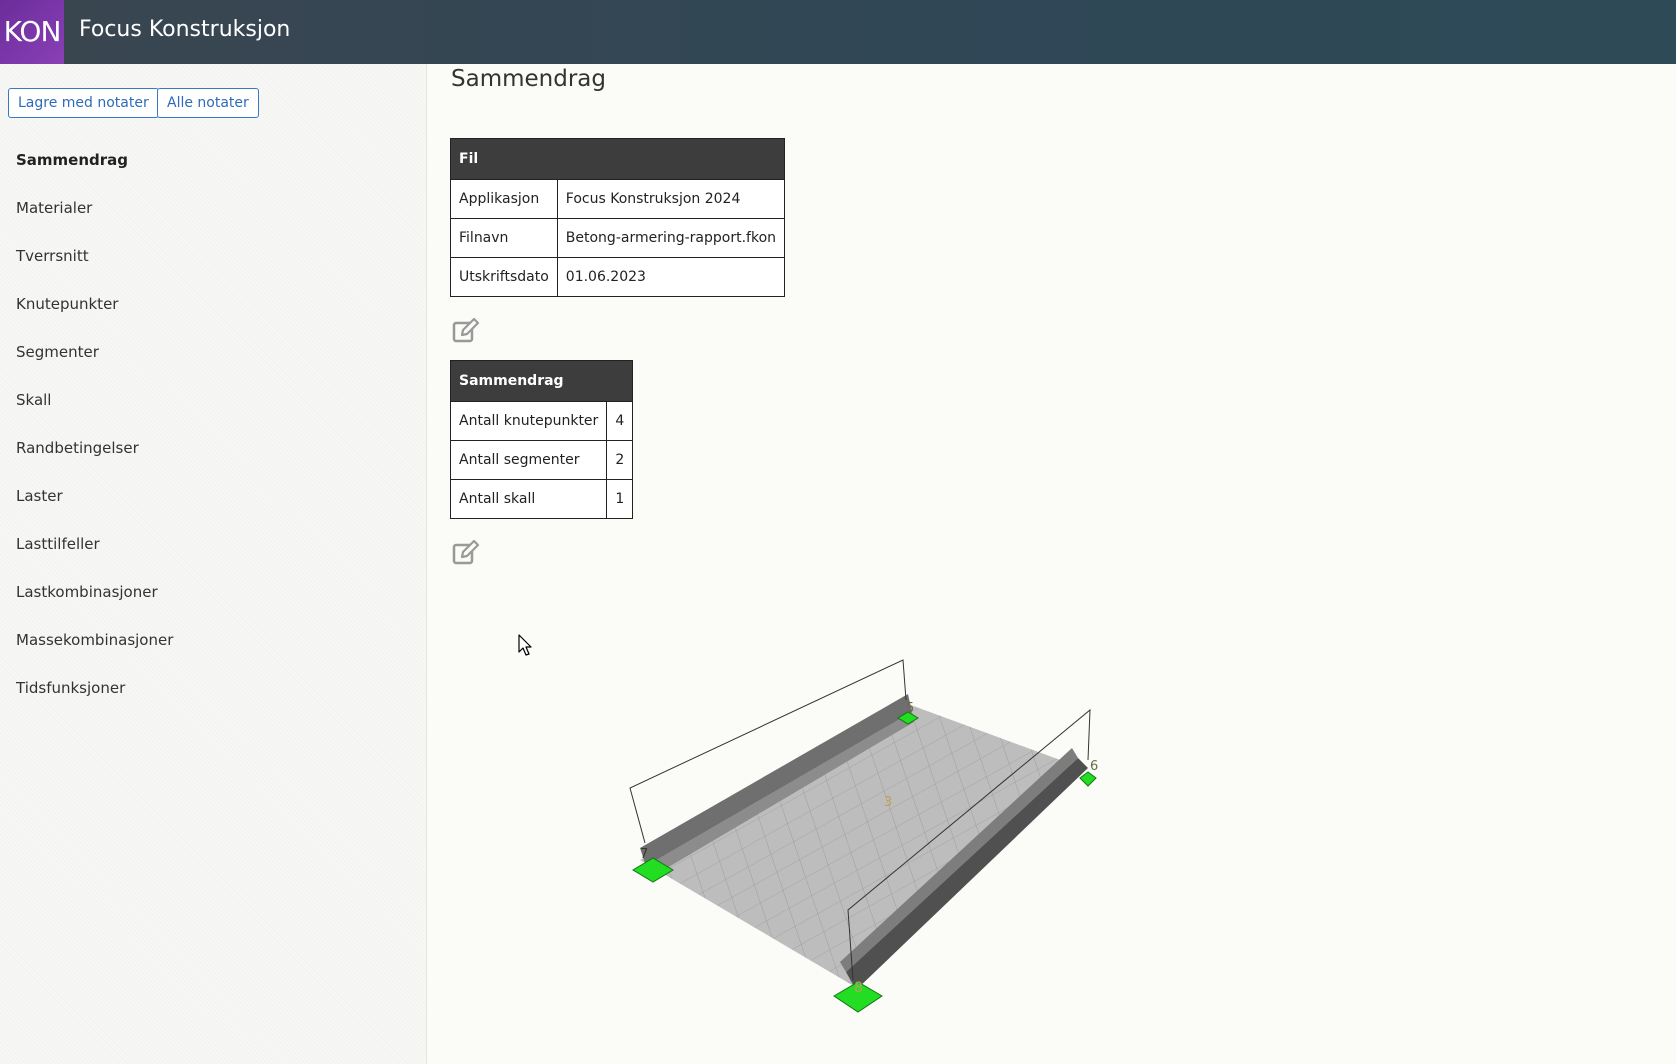 Image resolution: width=1676 pixels, height=1064 pixels. I want to click on table-row: Filnavn Betong-armering-rapport.fkon, so click(618, 238).